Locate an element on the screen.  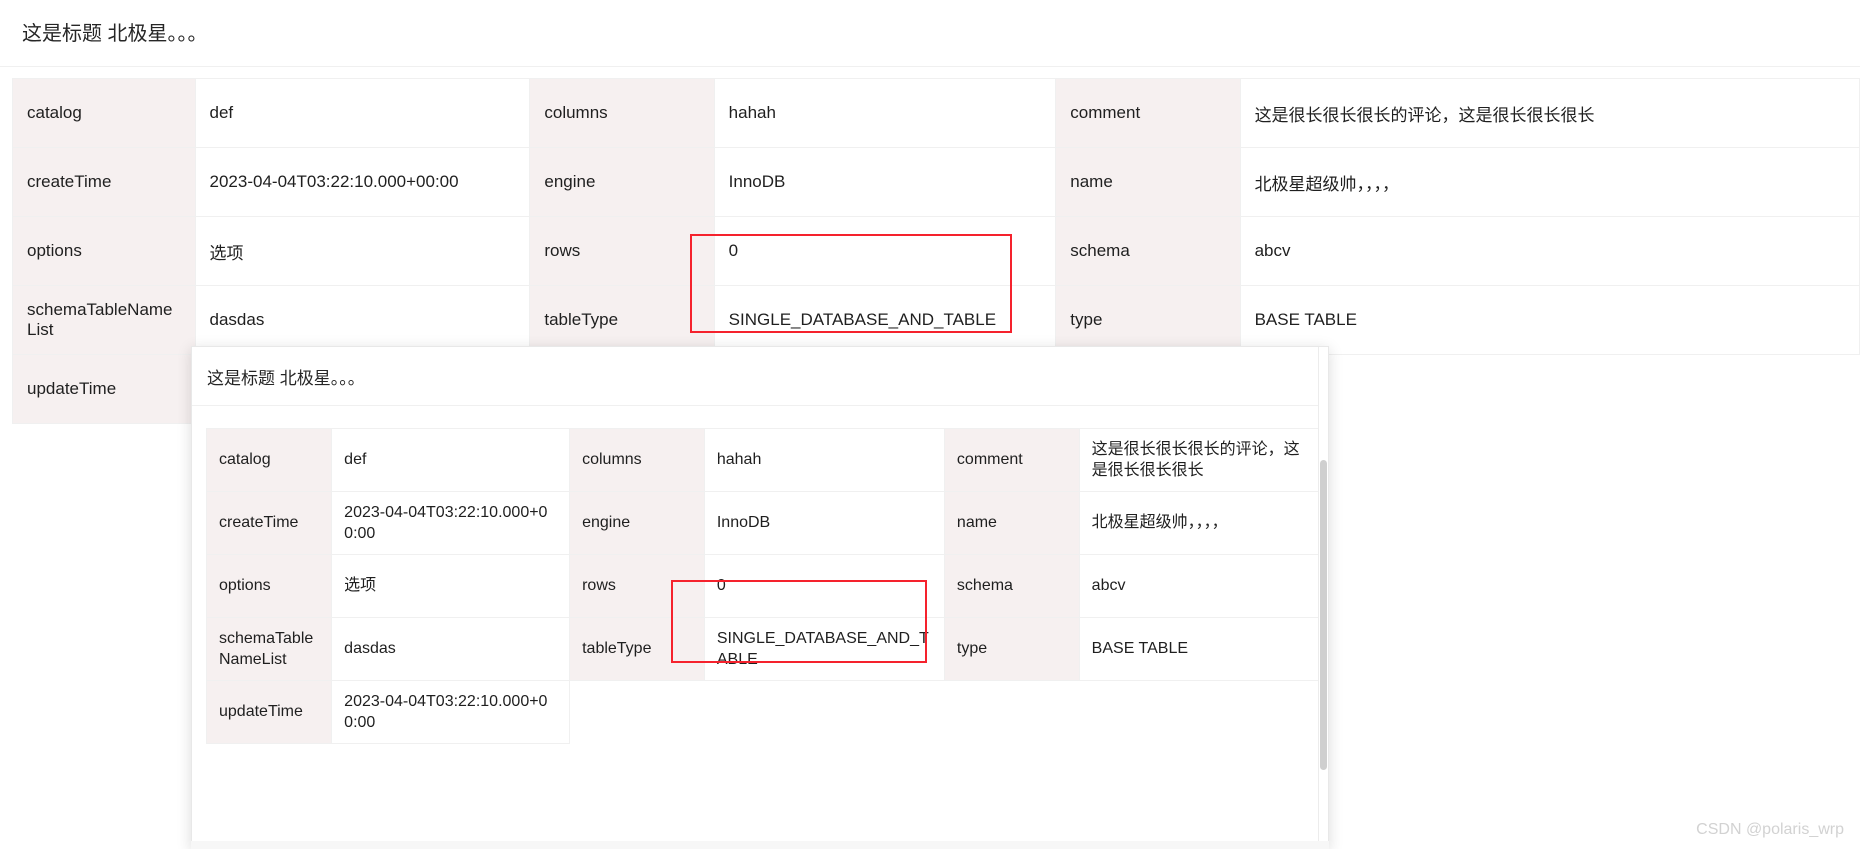
panel-value-type: BASE TABLE is located at coordinates (1203, 649).